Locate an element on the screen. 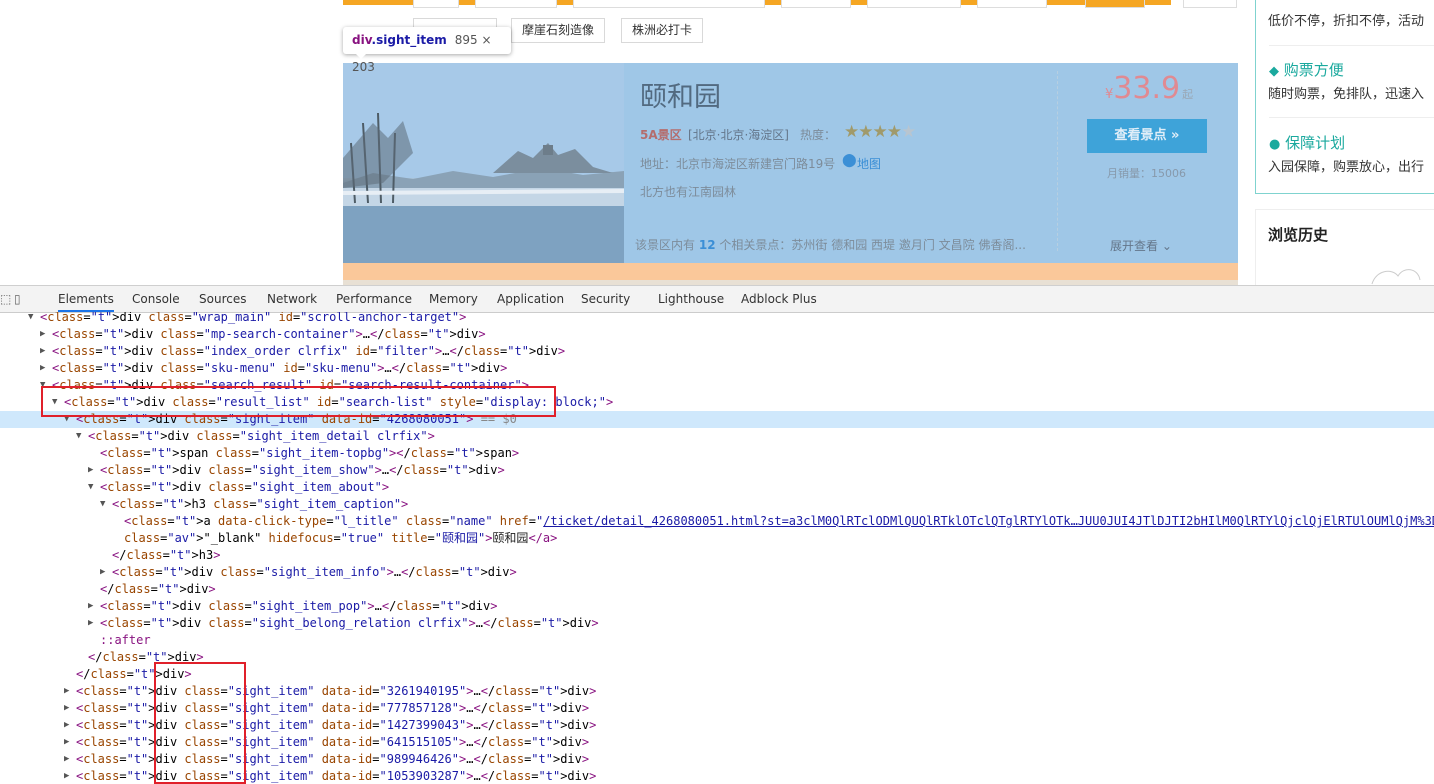  star-empty-icon: ★ is located at coordinates (908, 132).